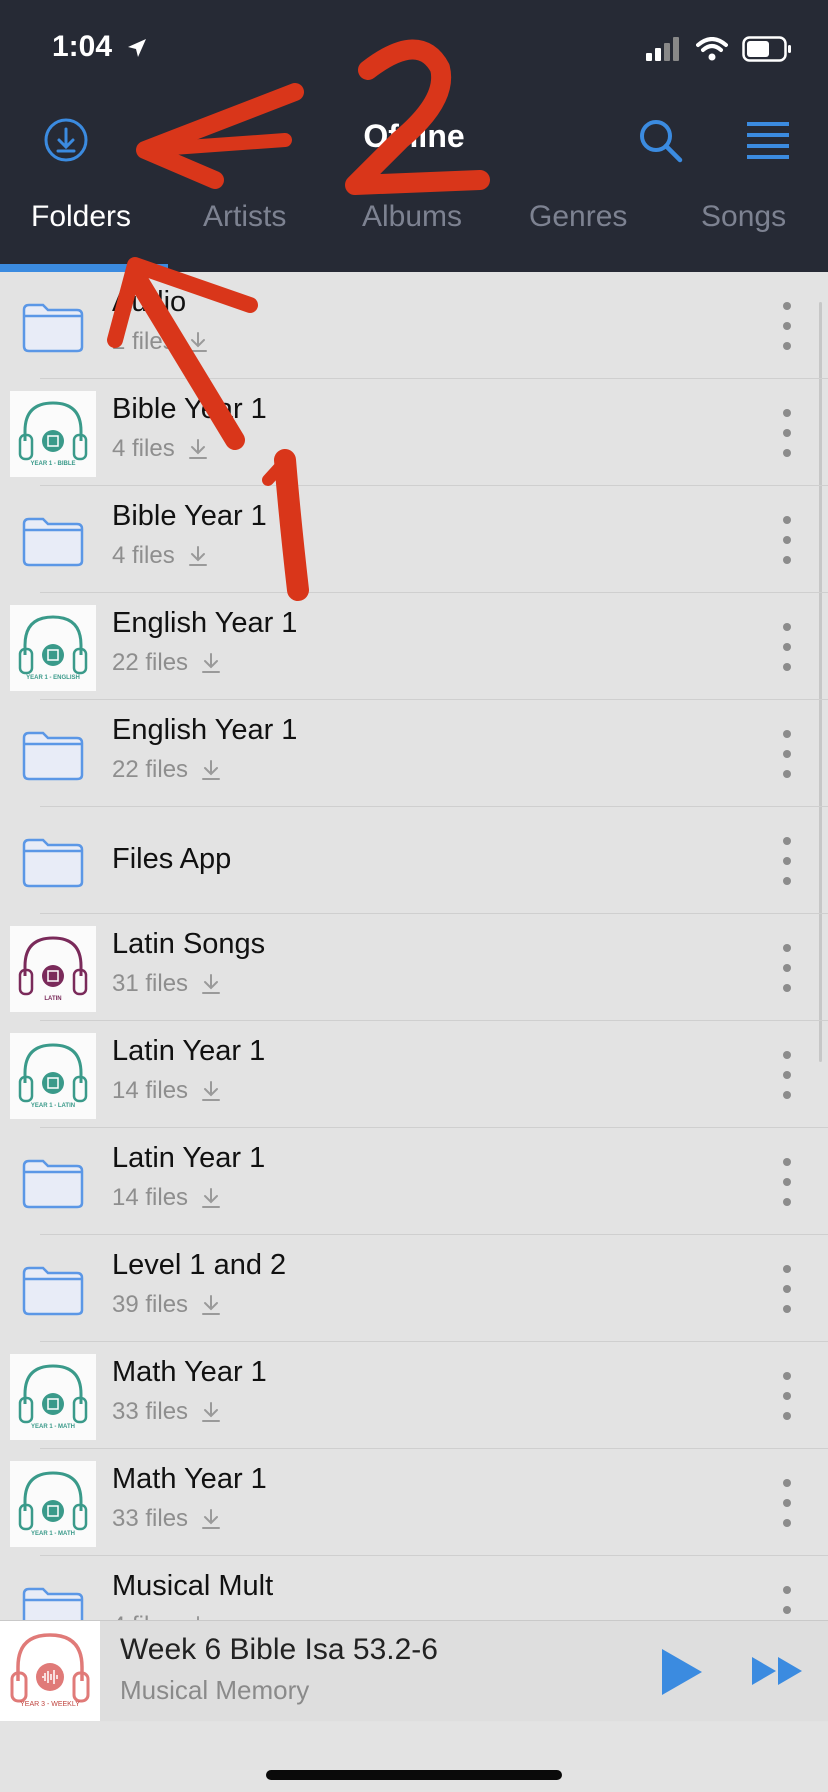  What do you see at coordinates (414, 1074) in the screenshot?
I see `list-item: YEAR 1 - LATIN Latin Year 1 14 files` at bounding box center [414, 1074].